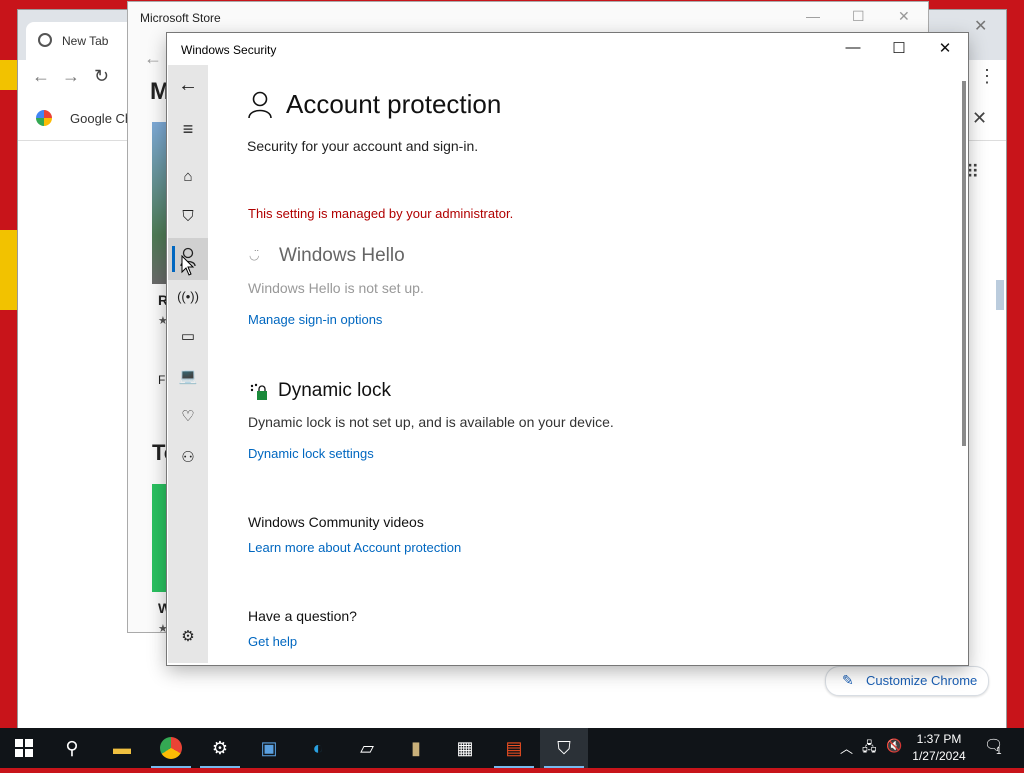 The width and height of the screenshot is (1024, 773). What do you see at coordinates (980, 26) in the screenshot?
I see `chrome-close-icon: ✕` at bounding box center [980, 26].